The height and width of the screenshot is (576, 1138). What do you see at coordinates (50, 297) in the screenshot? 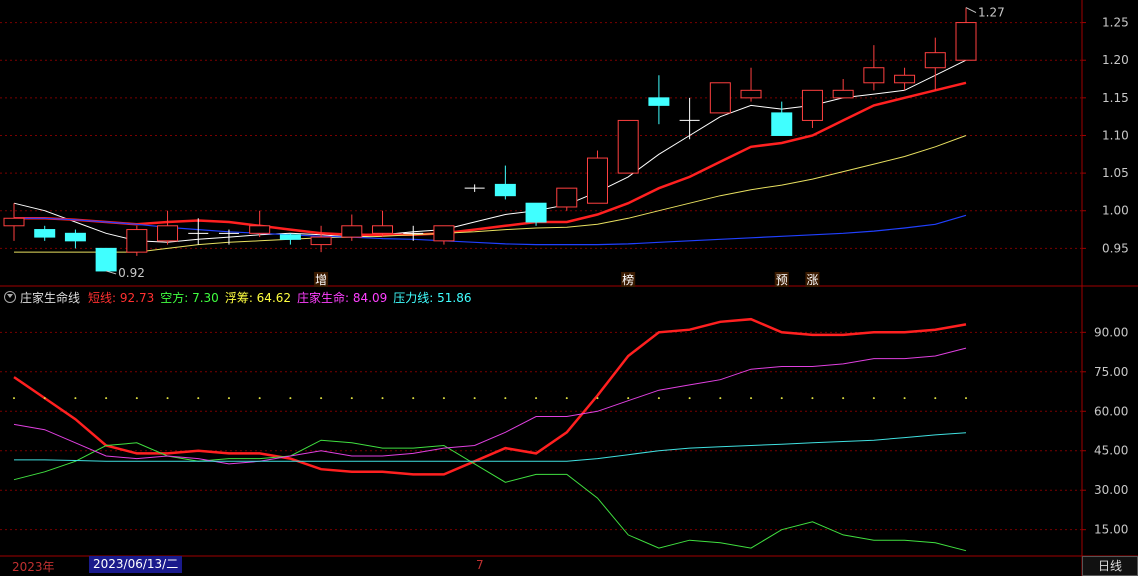
I see `indicator-name: 庄家生命线` at bounding box center [50, 297].